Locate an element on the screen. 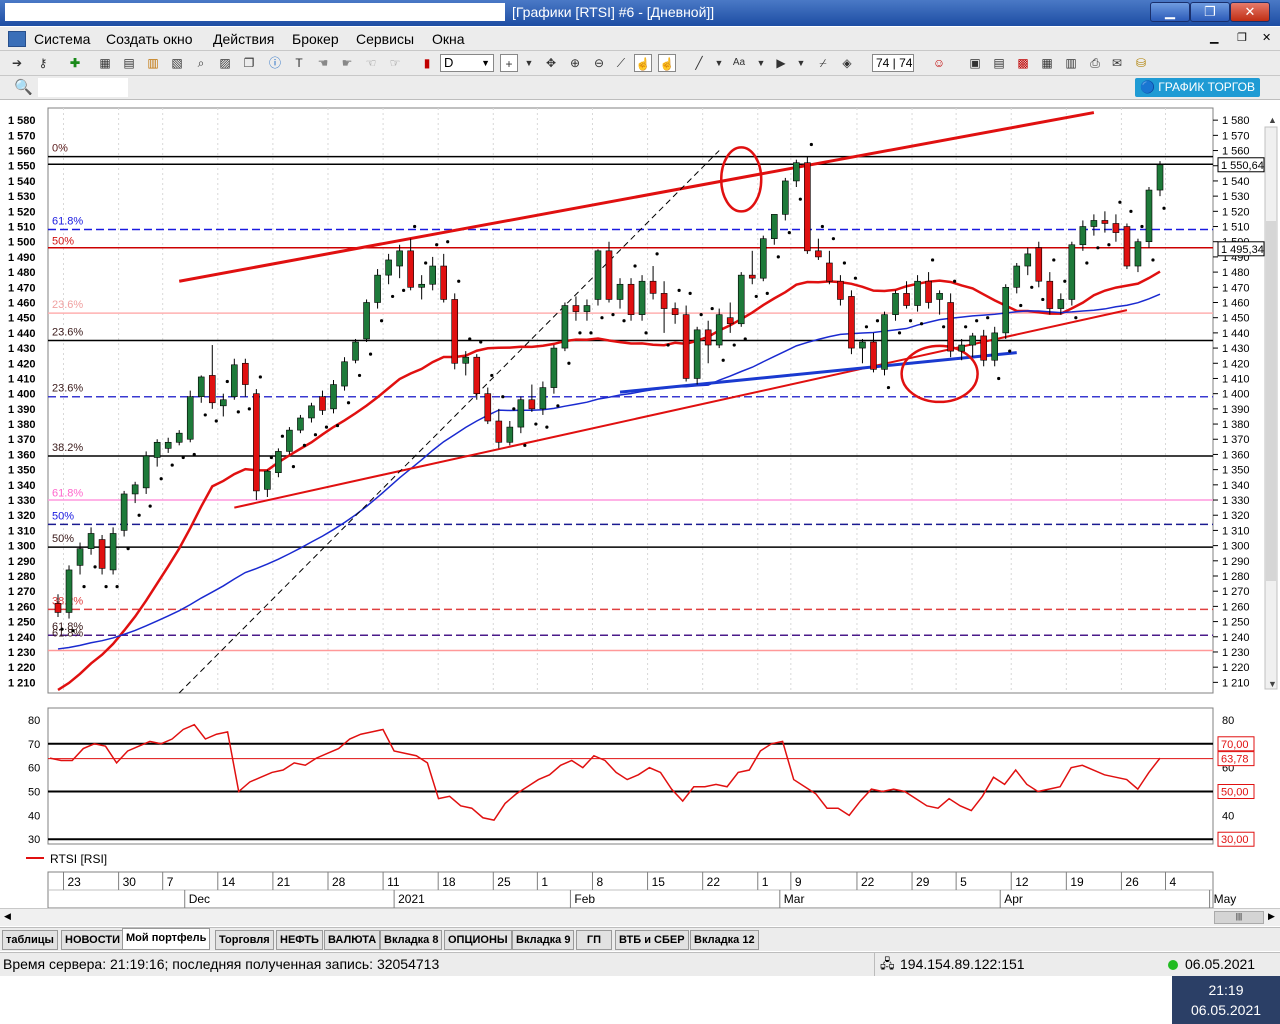  orders-icon: ▥ is located at coordinates (153, 63).